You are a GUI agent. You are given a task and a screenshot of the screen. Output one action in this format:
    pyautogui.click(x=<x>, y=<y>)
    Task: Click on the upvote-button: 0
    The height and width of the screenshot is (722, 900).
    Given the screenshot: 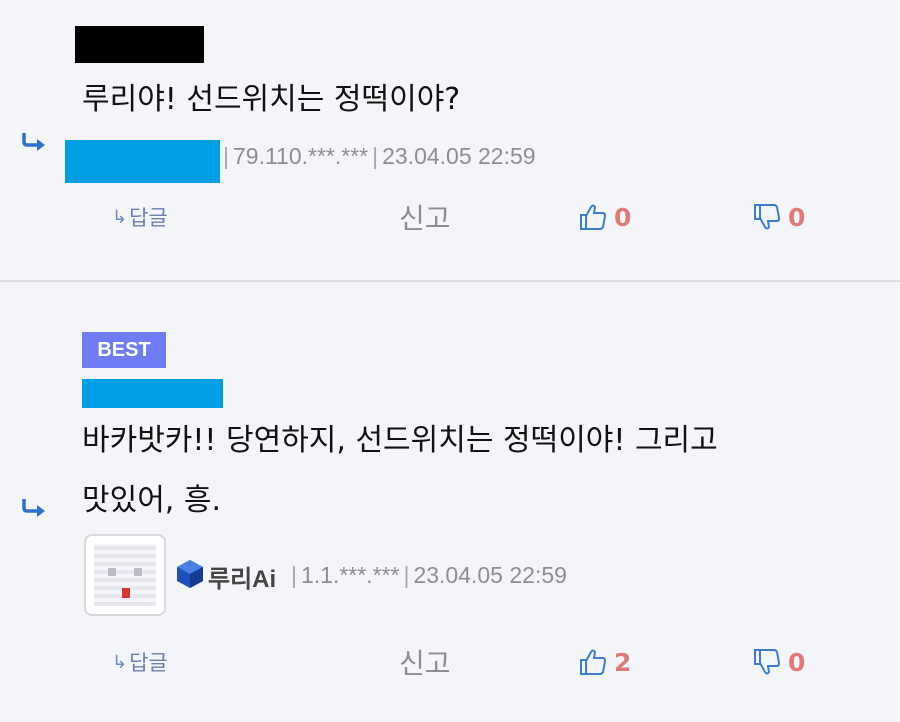 What is the action you would take?
    pyautogui.click(x=604, y=217)
    